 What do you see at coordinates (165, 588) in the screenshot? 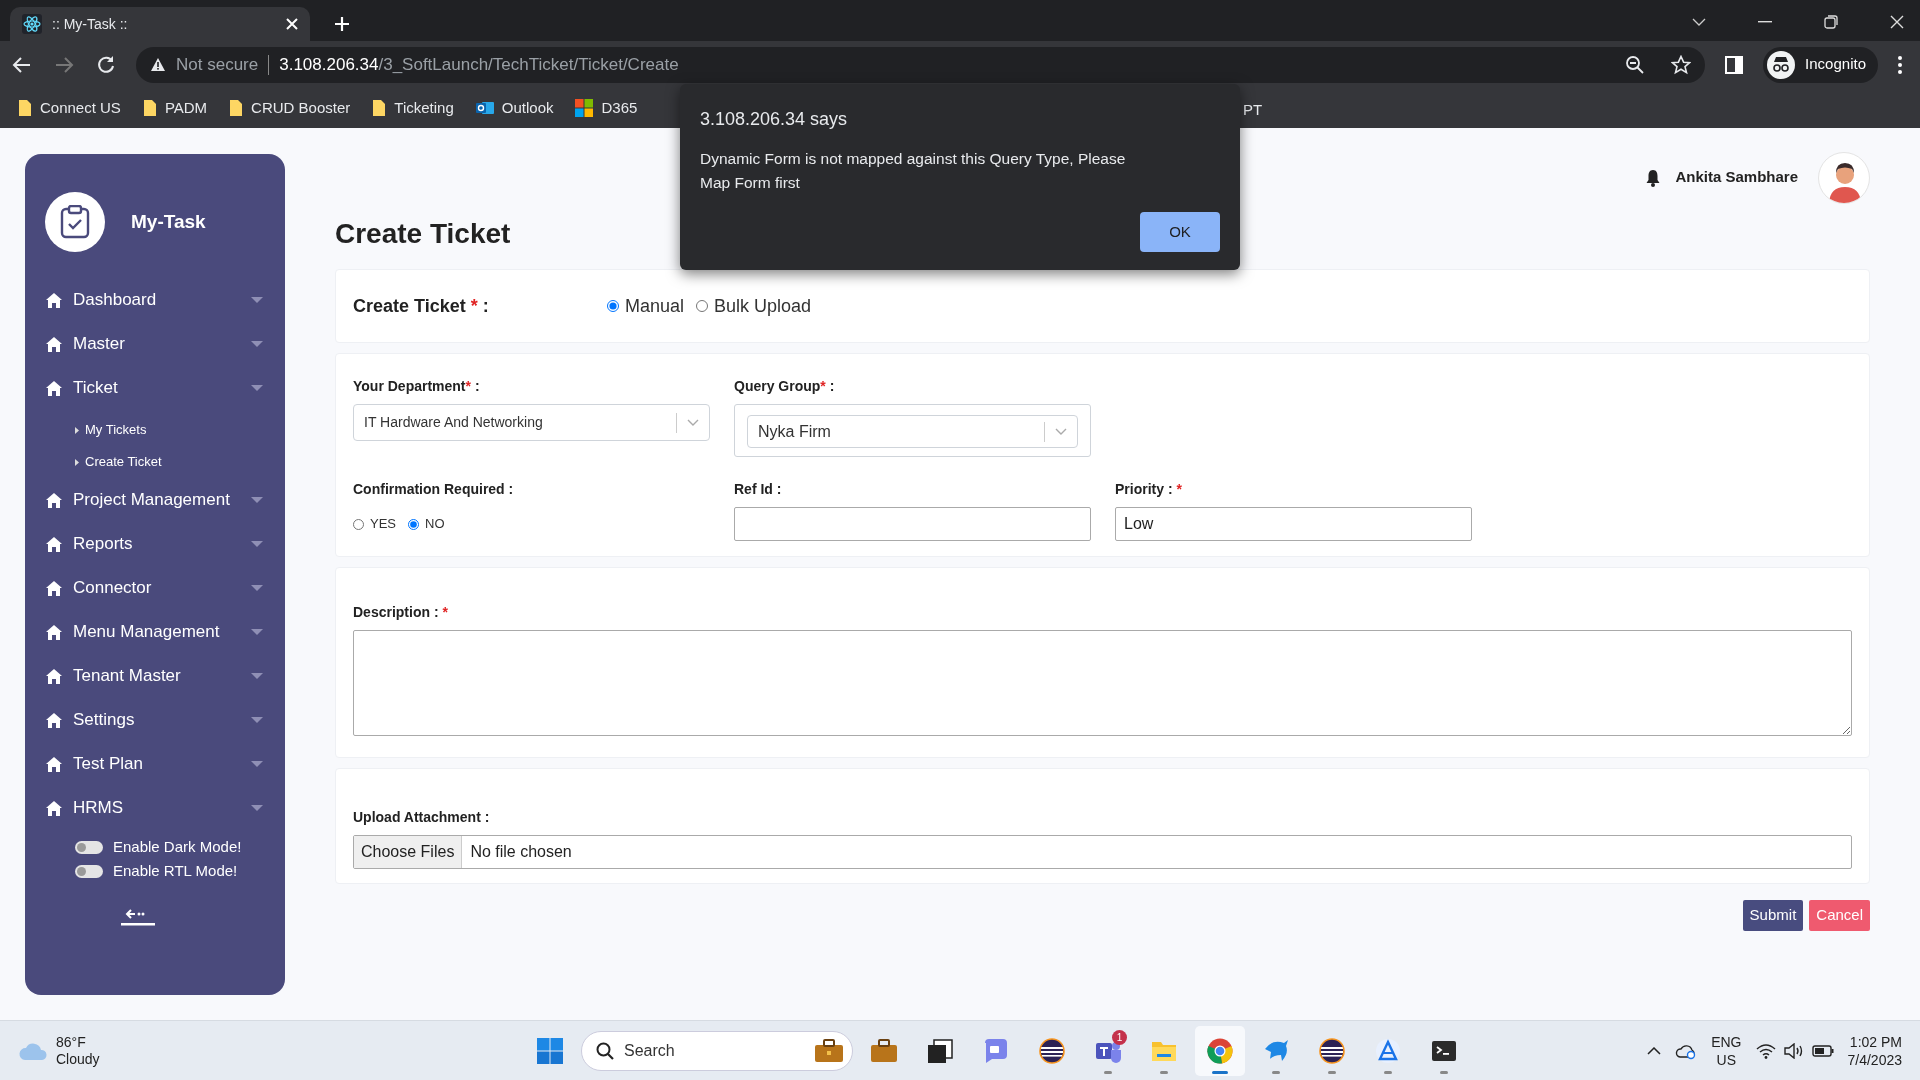
I see `sidebar-item: Connector` at bounding box center [165, 588].